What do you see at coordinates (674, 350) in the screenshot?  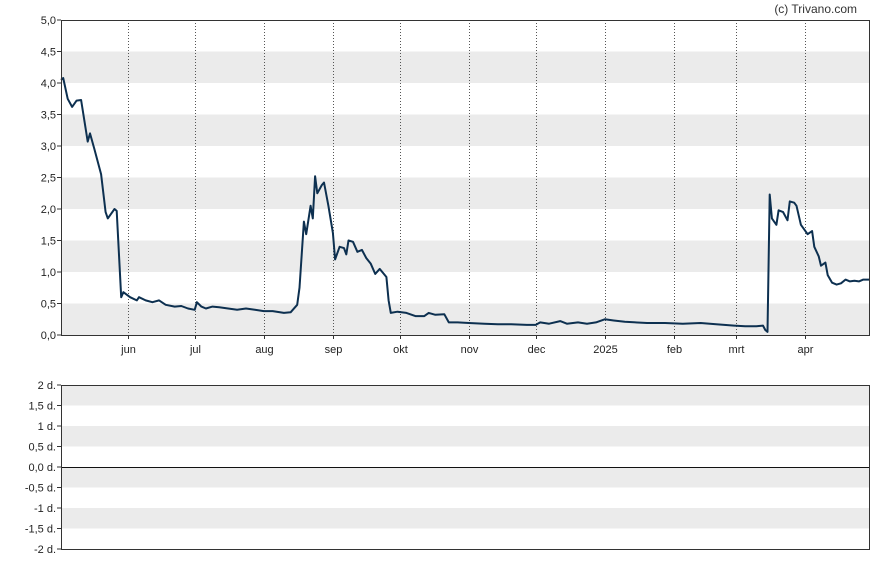 I see `x-tick-label: feb` at bounding box center [674, 350].